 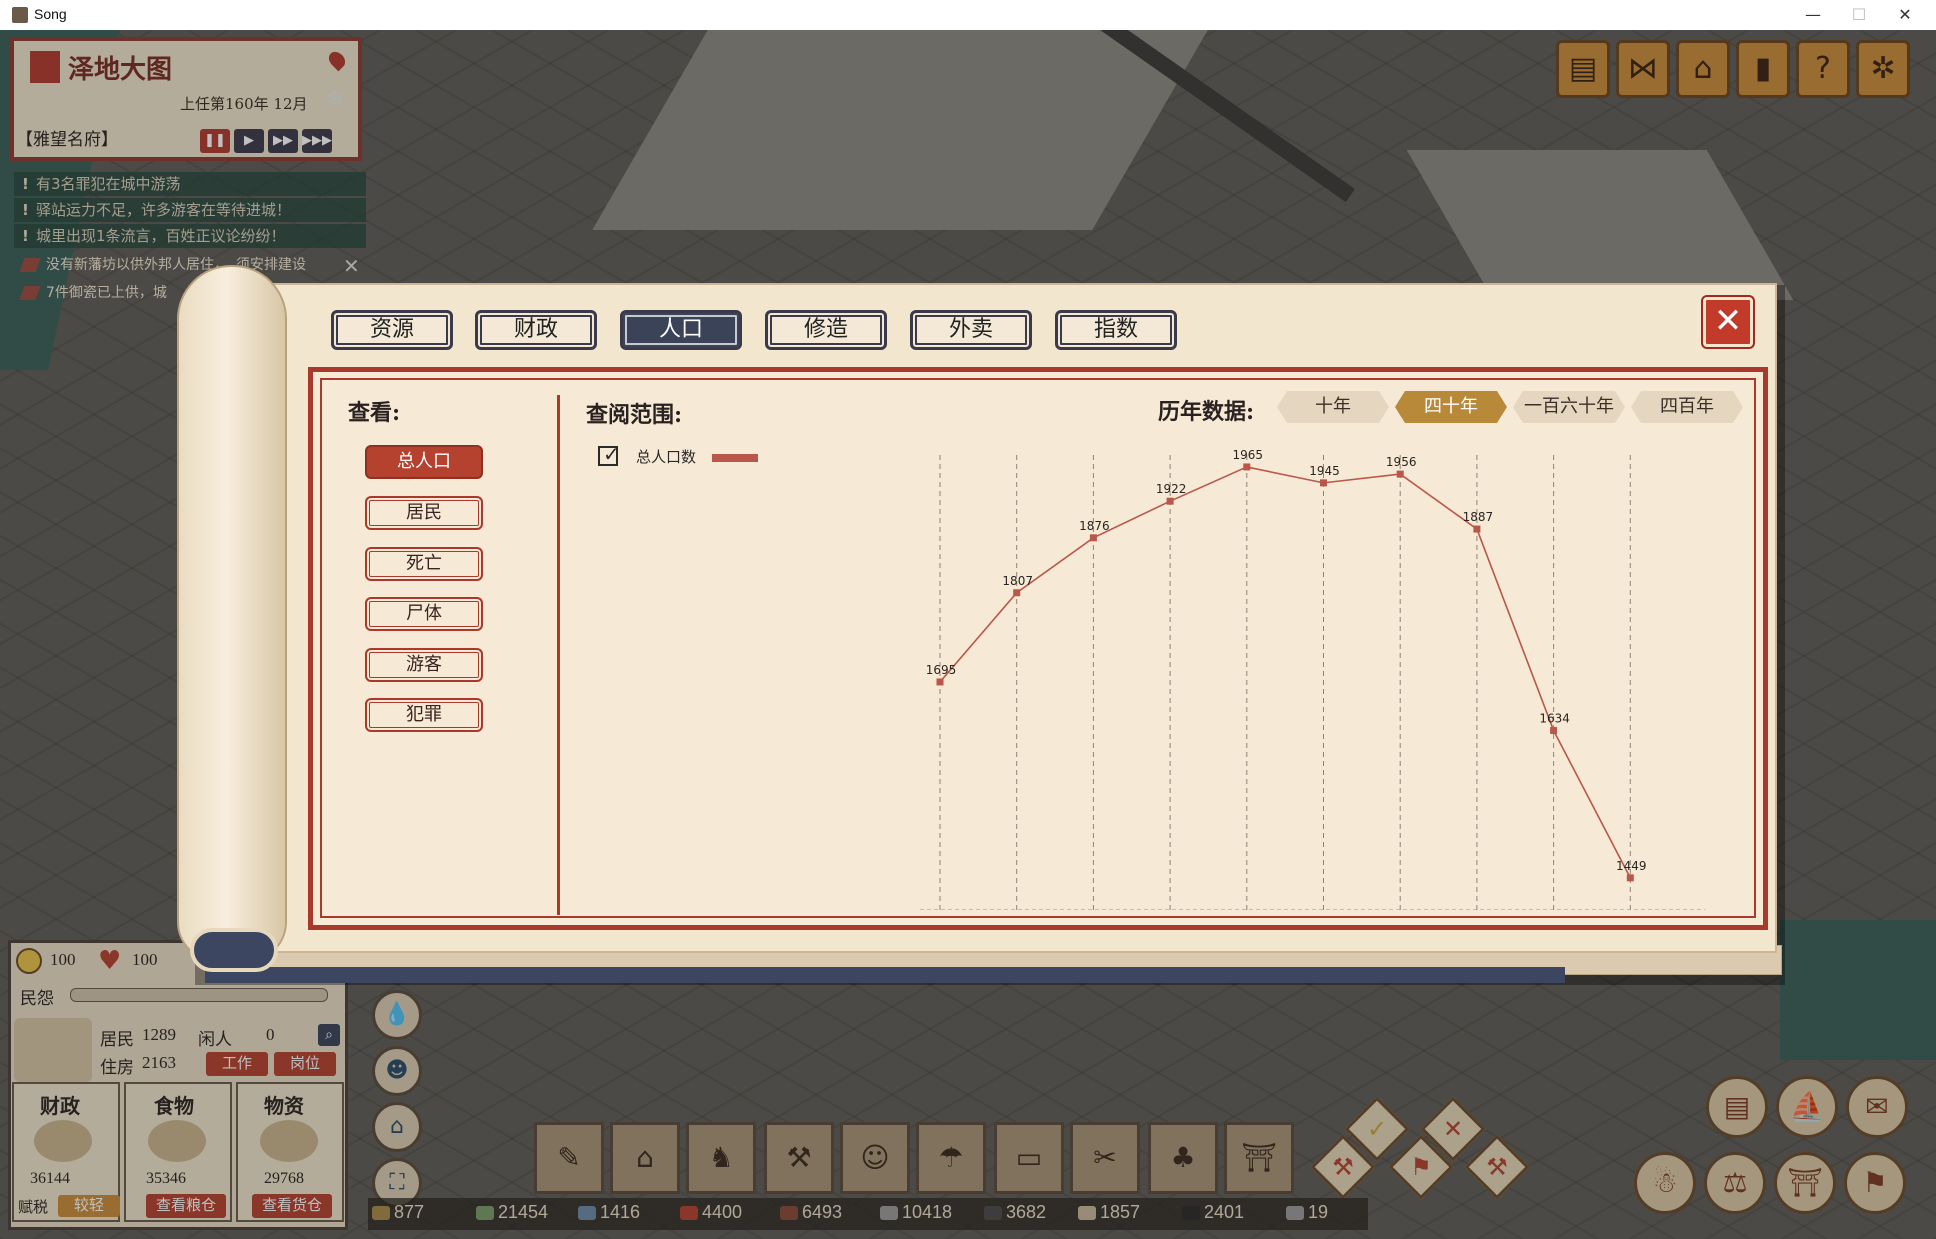 I want to click on checkmark-icon: ✓, so click(x=611, y=454).